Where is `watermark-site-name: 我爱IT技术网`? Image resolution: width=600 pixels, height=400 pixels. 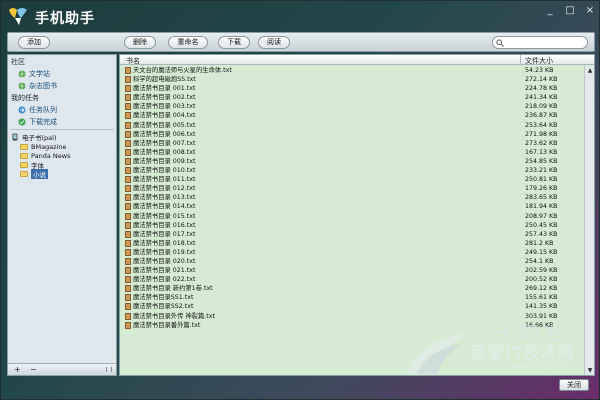 watermark-site-name: 我爱IT技术网 is located at coordinates (523, 352).